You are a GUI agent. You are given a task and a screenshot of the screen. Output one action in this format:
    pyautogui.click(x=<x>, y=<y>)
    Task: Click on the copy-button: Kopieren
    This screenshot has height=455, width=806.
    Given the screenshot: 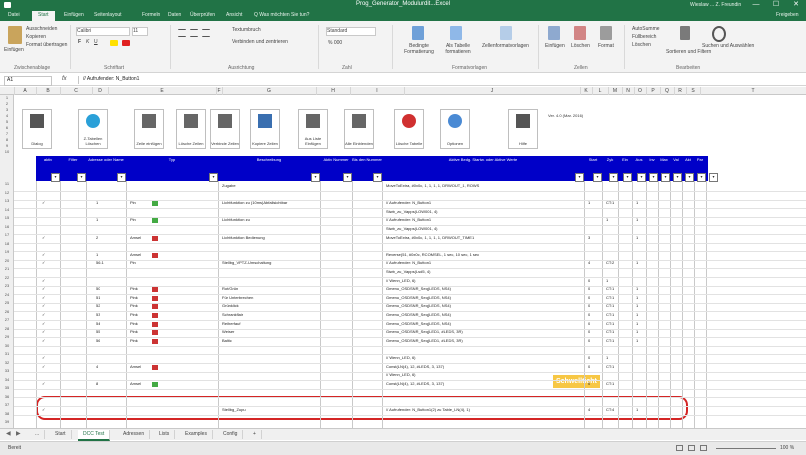 What is the action you would take?
    pyautogui.click(x=36, y=37)
    